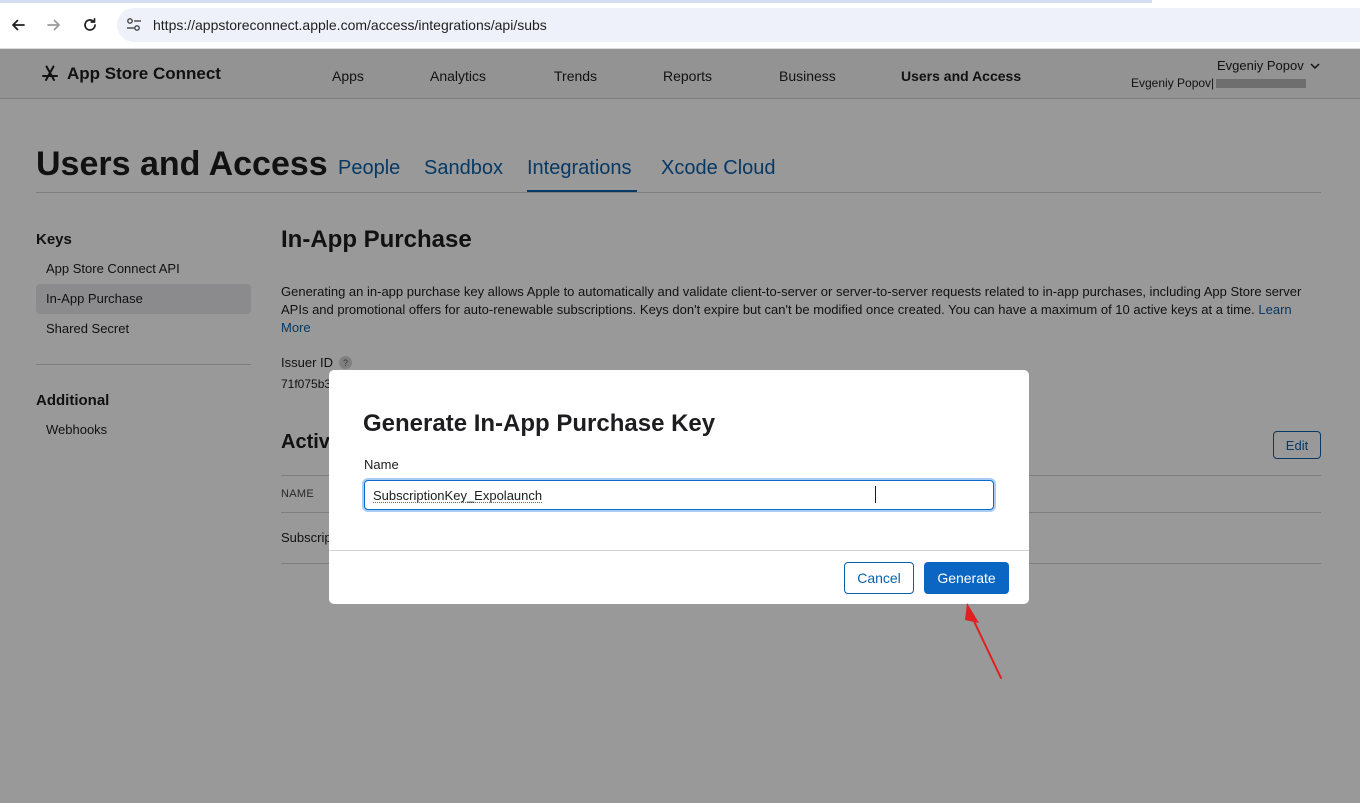 This screenshot has width=1360, height=803. What do you see at coordinates (983, 641) in the screenshot?
I see `annotation-arrow-icon` at bounding box center [983, 641].